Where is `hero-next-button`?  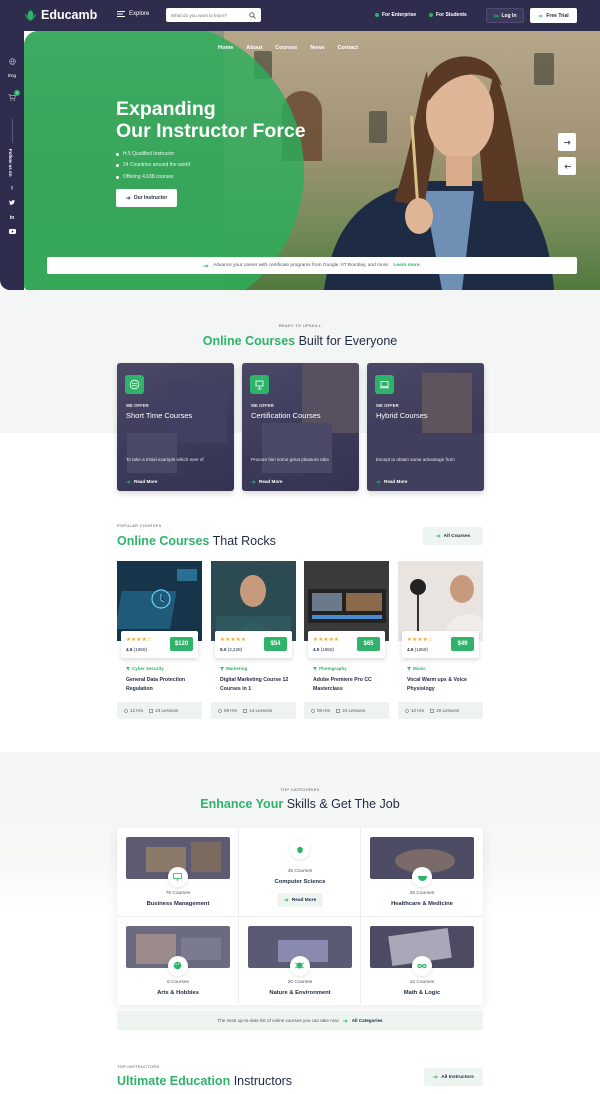
hero-next-button is located at coordinates (567, 142).